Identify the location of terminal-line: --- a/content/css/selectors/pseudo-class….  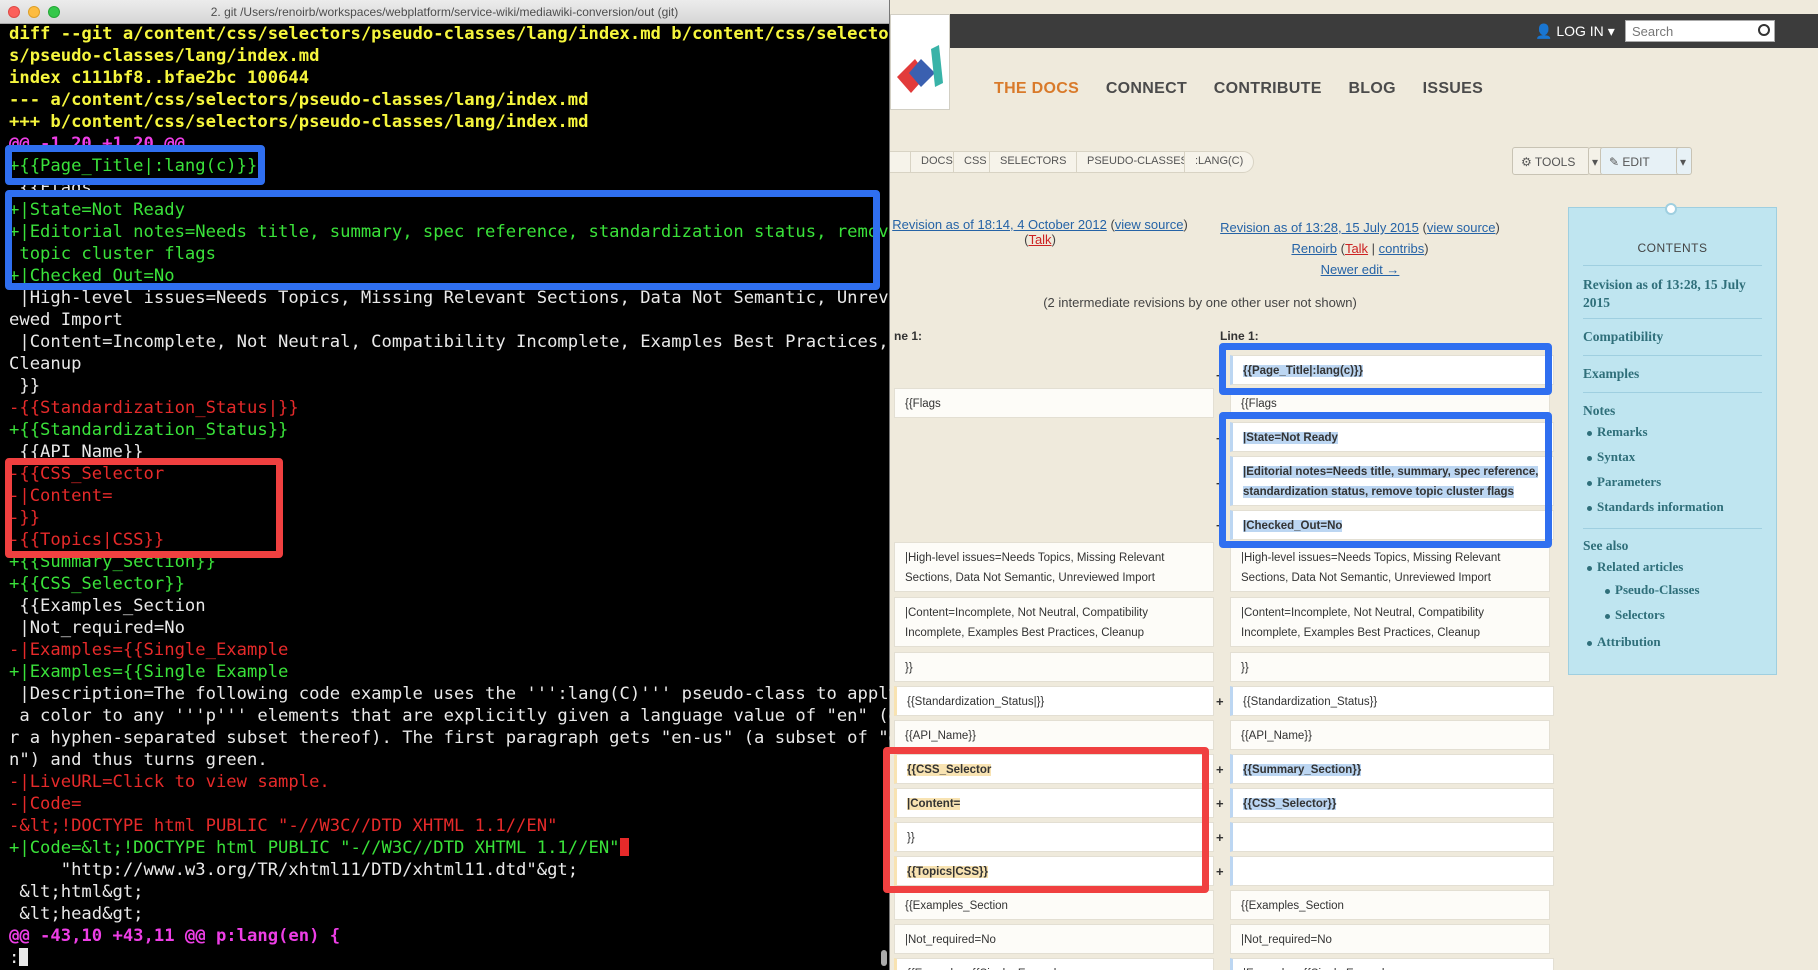
(299, 100).